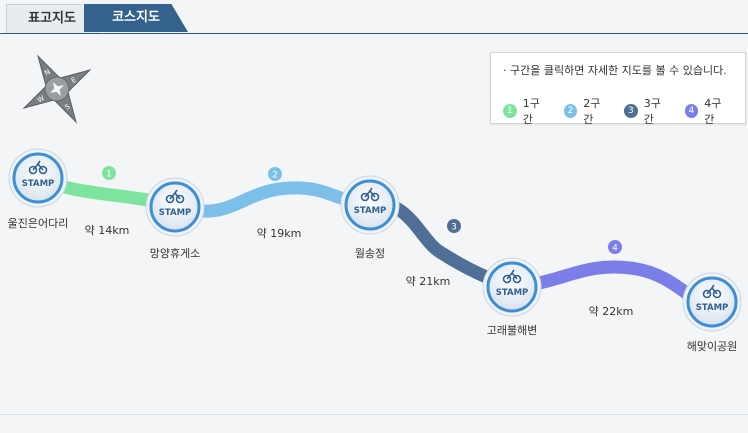 This screenshot has width=748, height=433. I want to click on distance-label-2: 약 19km, so click(279, 233).